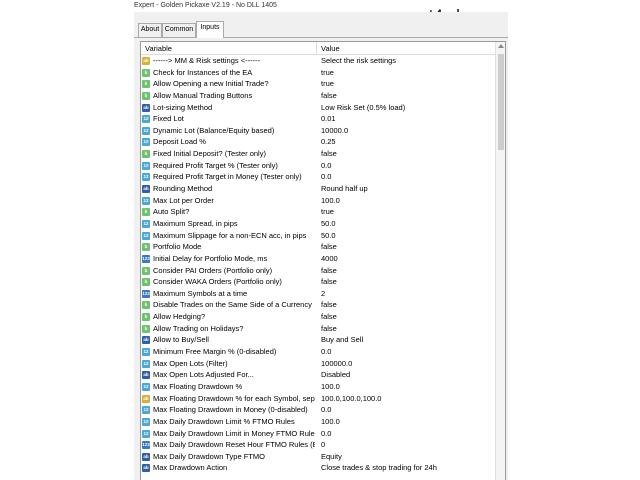 The image size is (640, 480). What do you see at coordinates (407, 364) in the screenshot?
I see `variable-value: 100000.0` at bounding box center [407, 364].